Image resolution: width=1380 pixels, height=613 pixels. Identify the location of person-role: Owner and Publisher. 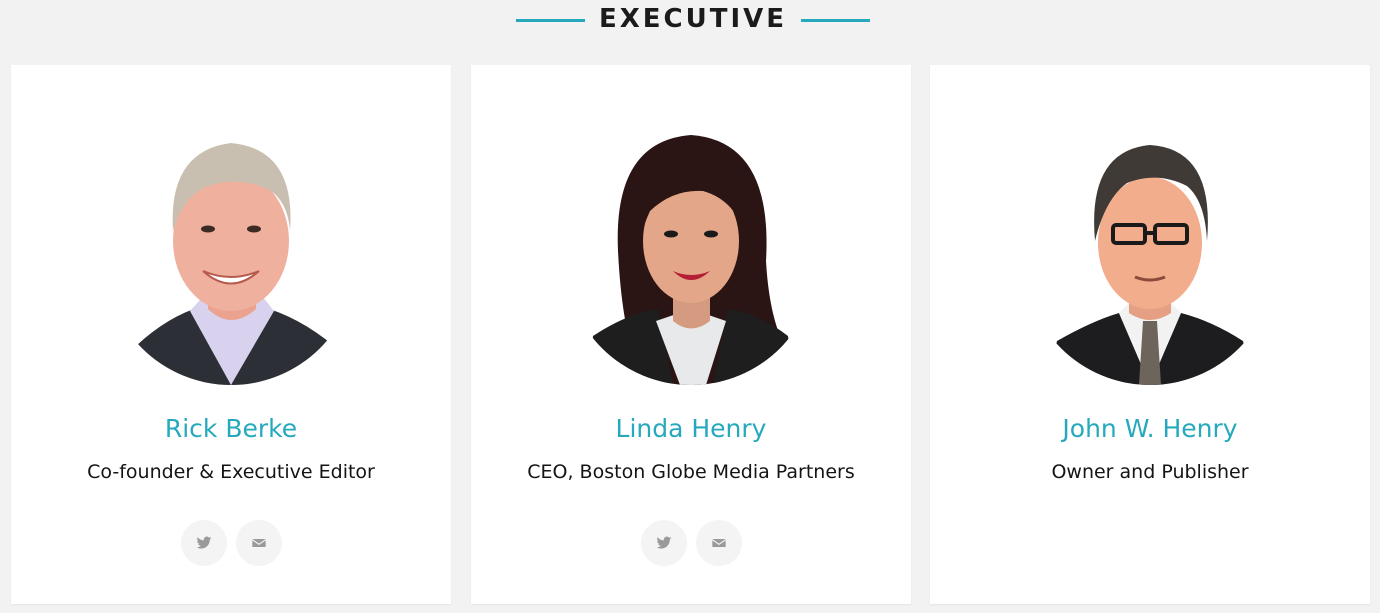
(1150, 472).